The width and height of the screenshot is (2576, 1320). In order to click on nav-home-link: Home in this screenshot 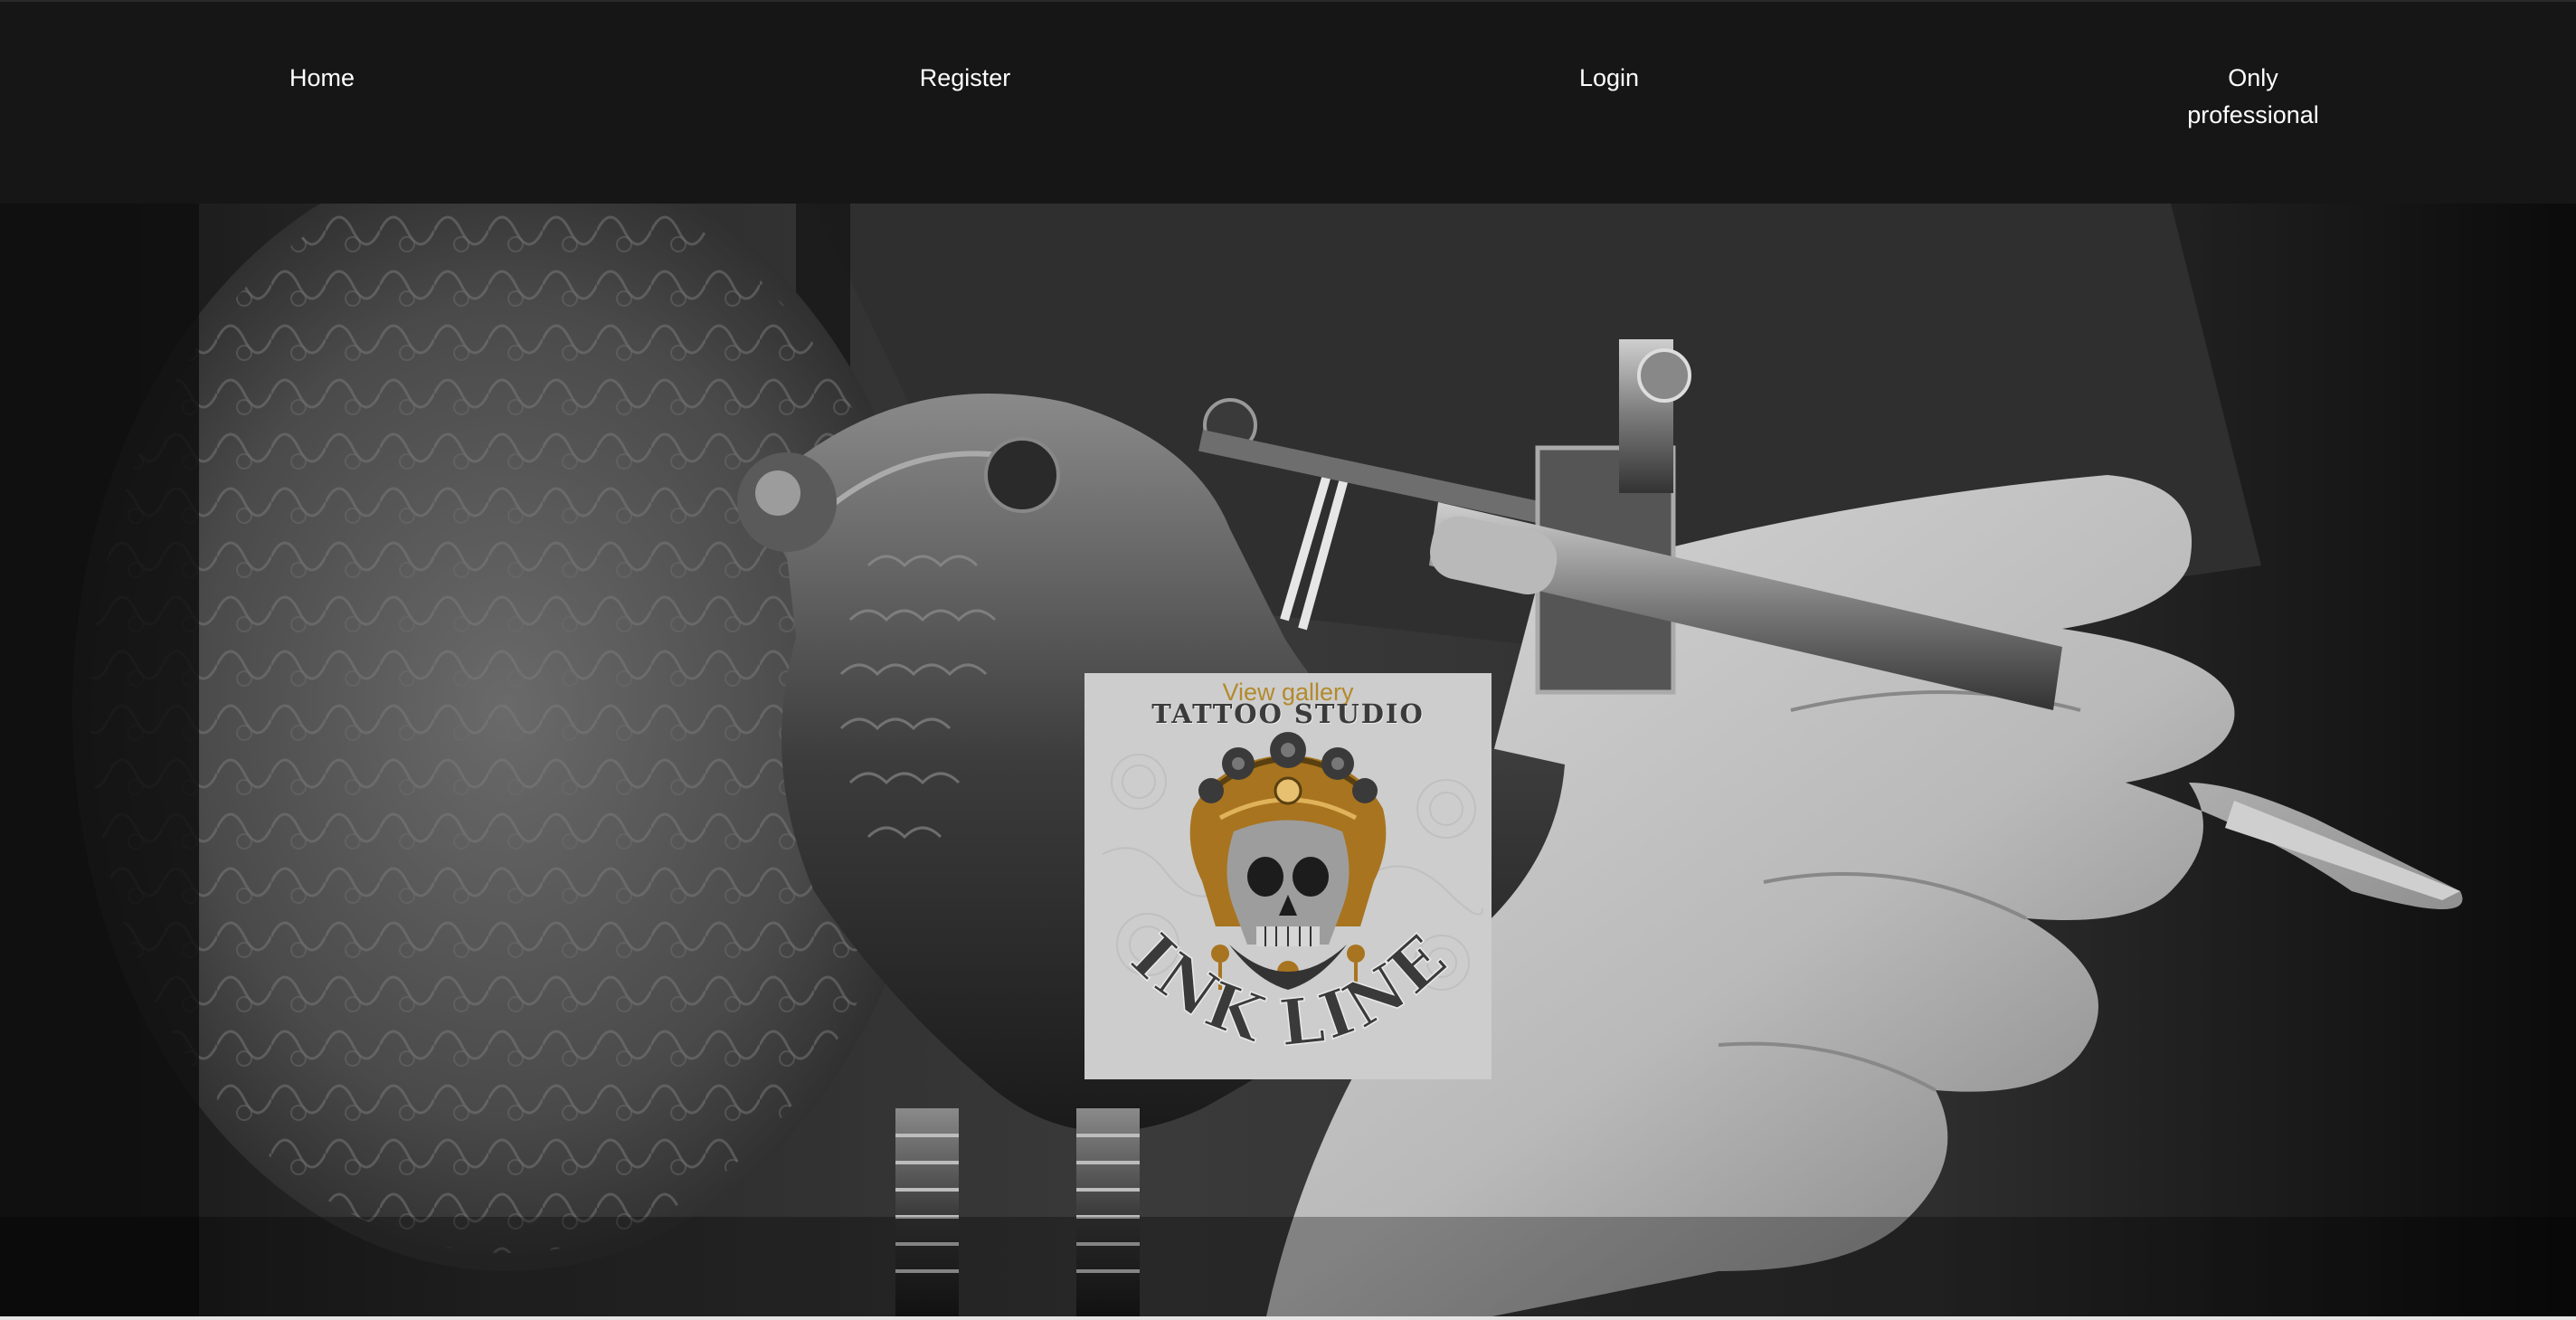, I will do `click(322, 78)`.